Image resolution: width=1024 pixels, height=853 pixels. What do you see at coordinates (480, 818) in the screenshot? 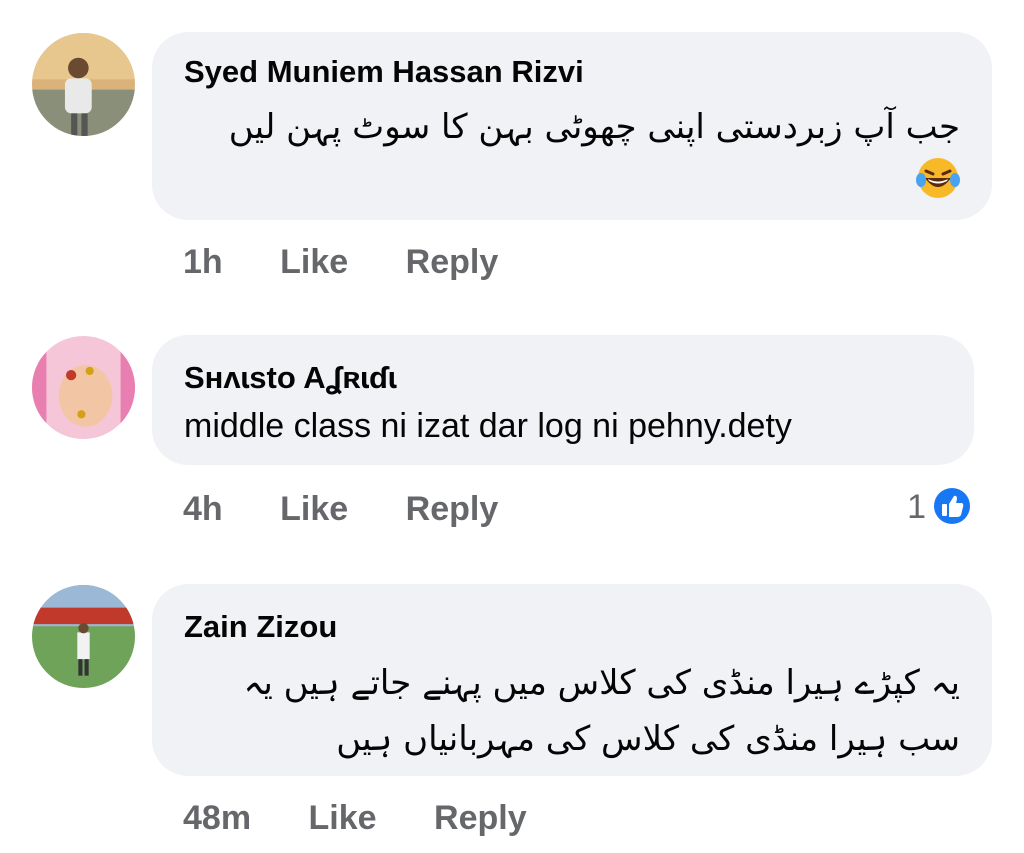
I see `reply-button: Reply` at bounding box center [480, 818].